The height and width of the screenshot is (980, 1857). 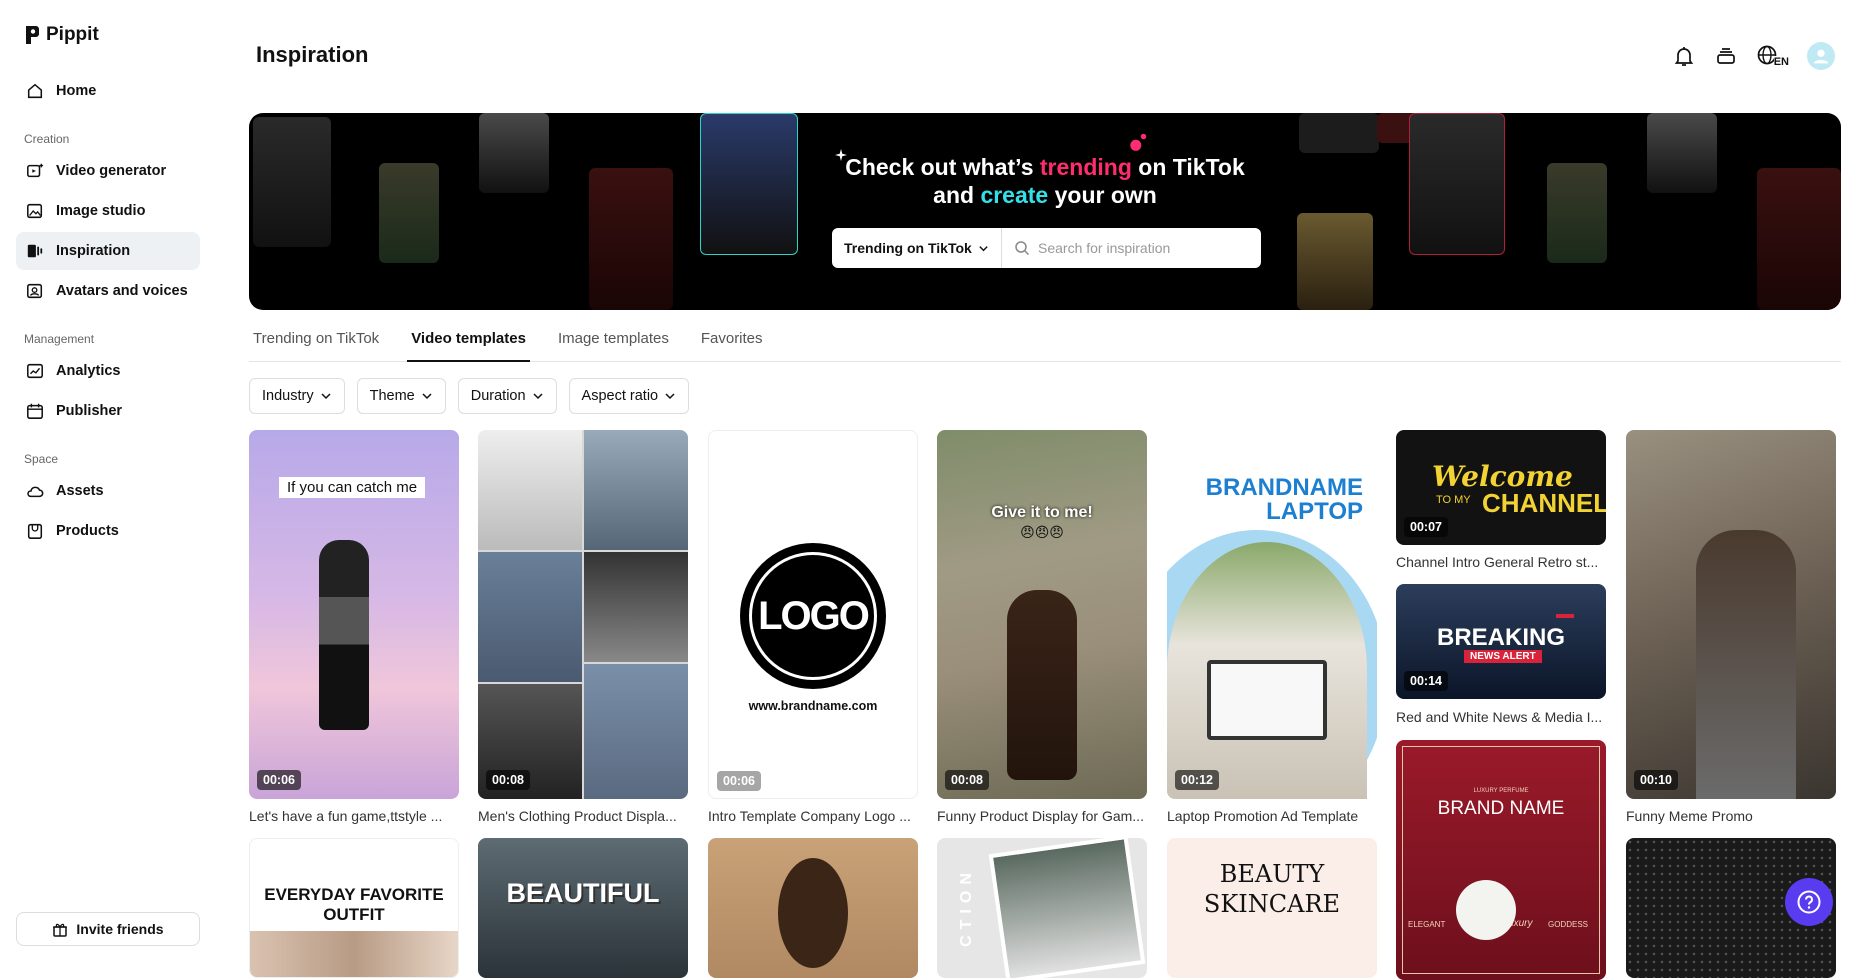 I want to click on theme-filter: Theme, so click(x=401, y=396).